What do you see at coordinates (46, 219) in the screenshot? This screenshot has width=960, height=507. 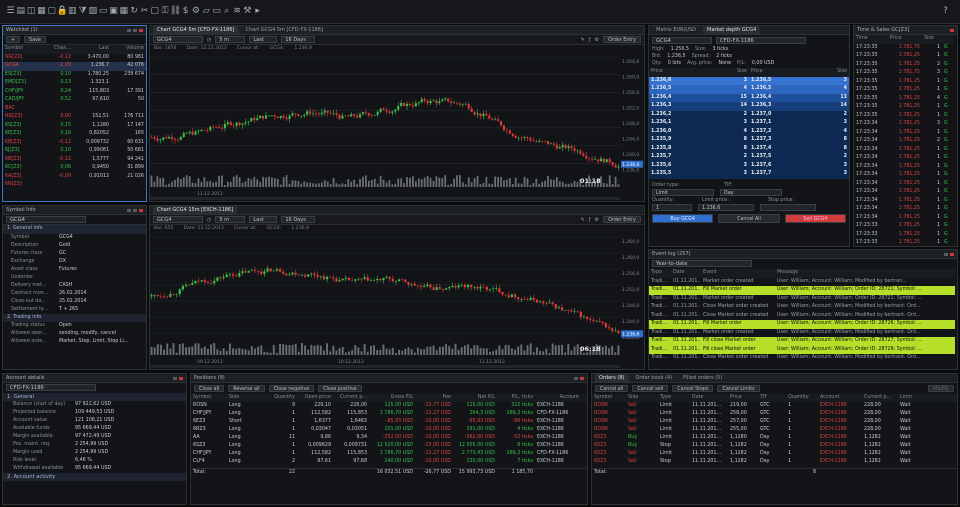 I see `symbol-selector: GCG4` at bounding box center [46, 219].